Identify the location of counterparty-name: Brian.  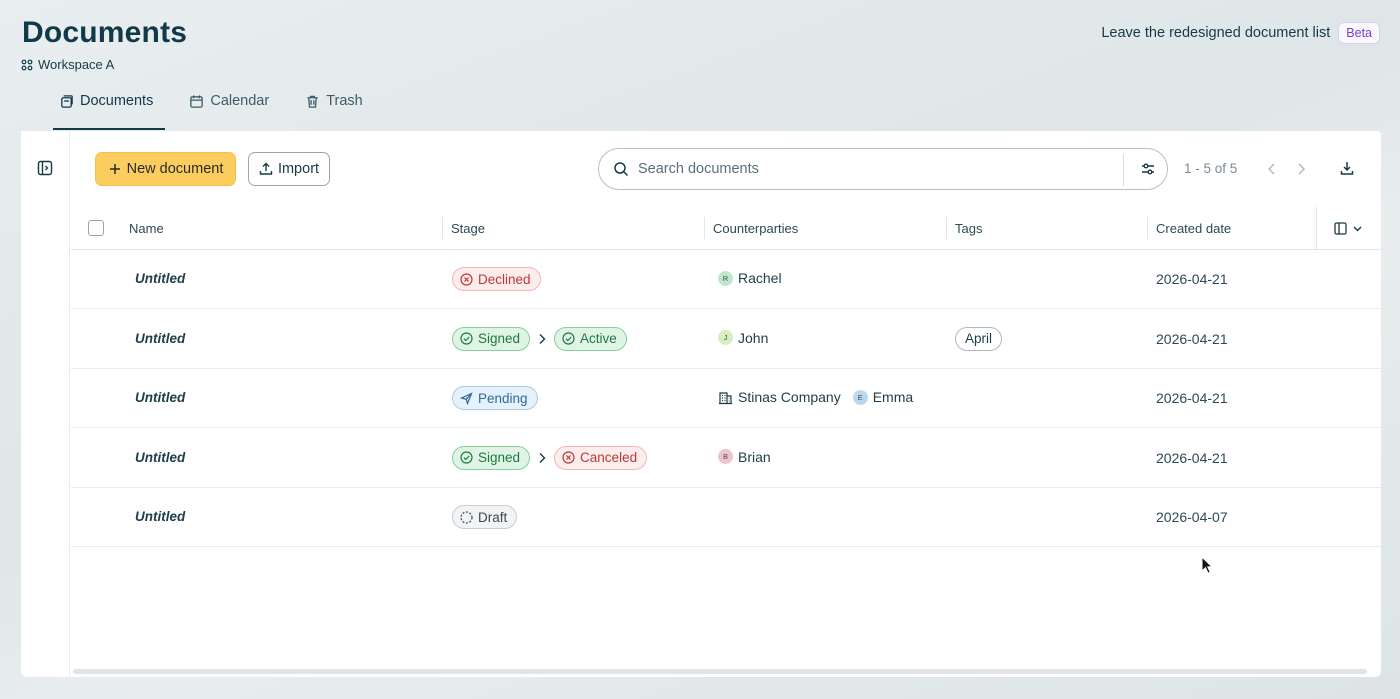
(754, 456).